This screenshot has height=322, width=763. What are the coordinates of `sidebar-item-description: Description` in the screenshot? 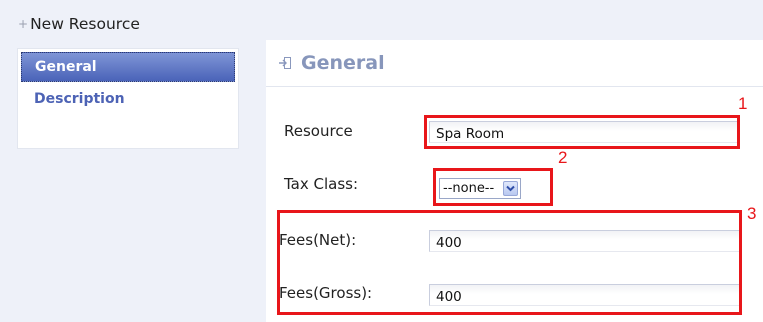 It's located at (128, 99).